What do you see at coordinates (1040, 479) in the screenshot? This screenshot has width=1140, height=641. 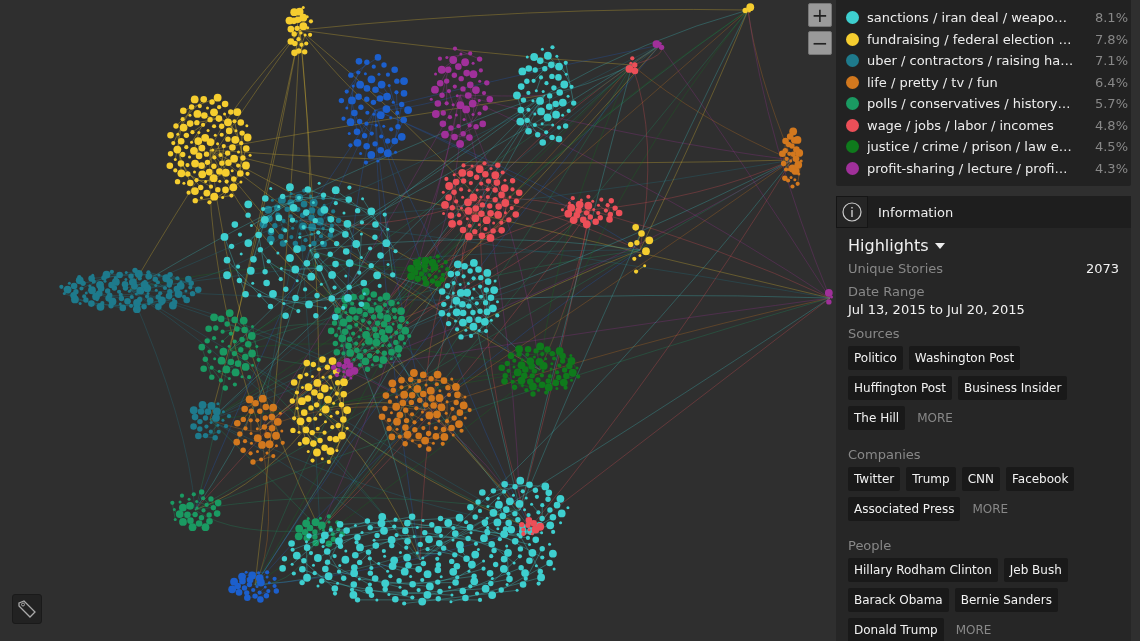 I see `entity-tag: Facebook` at bounding box center [1040, 479].